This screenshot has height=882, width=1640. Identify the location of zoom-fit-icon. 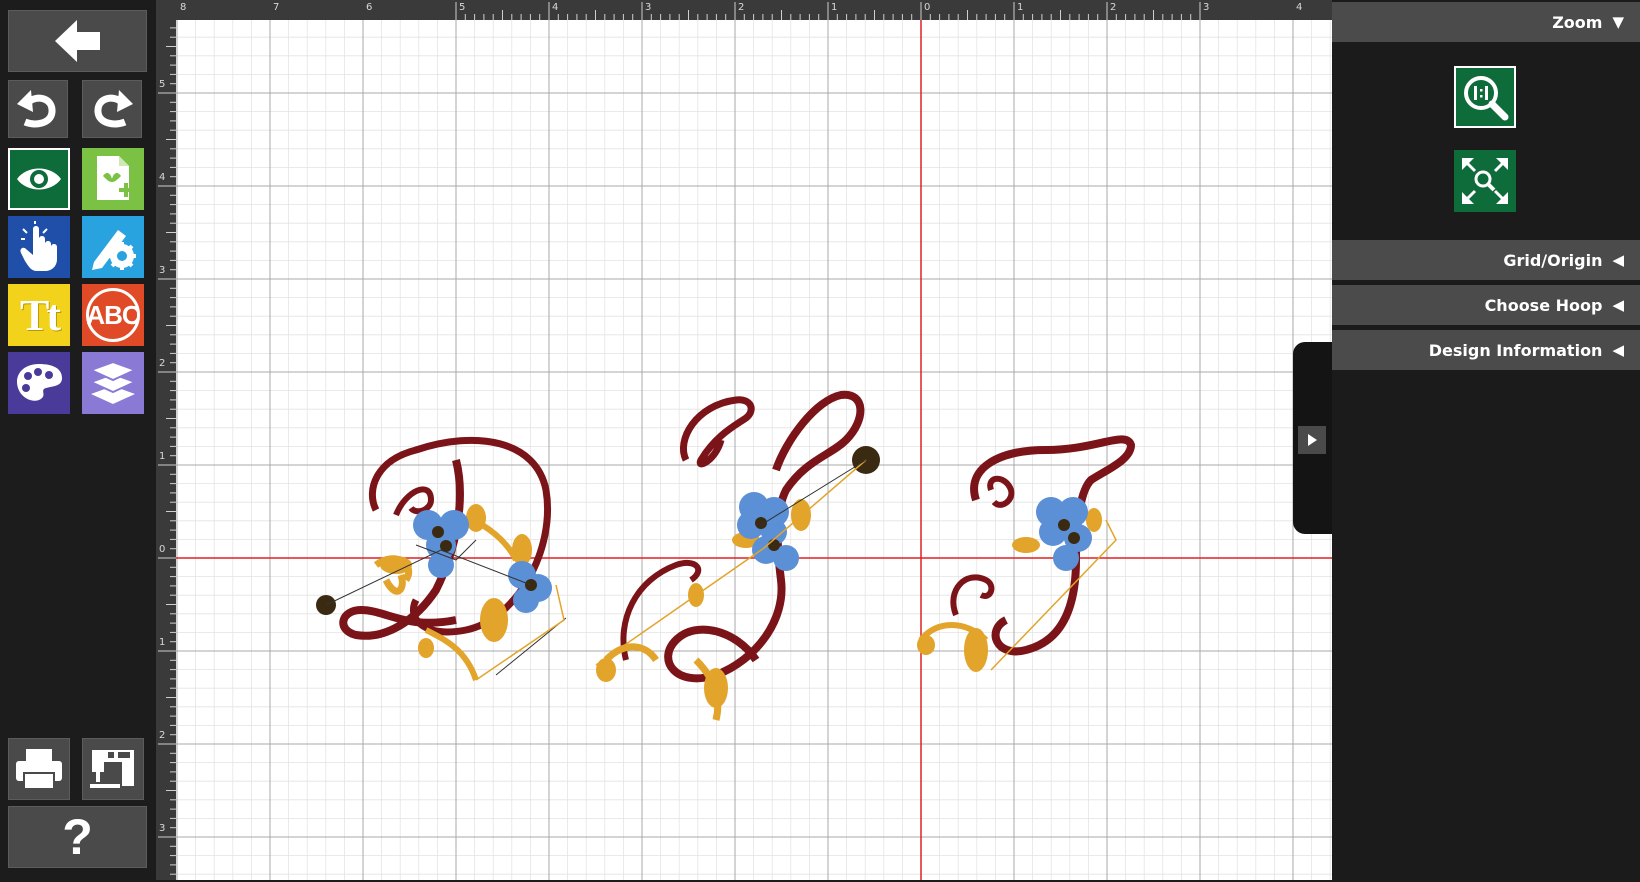
(1485, 181).